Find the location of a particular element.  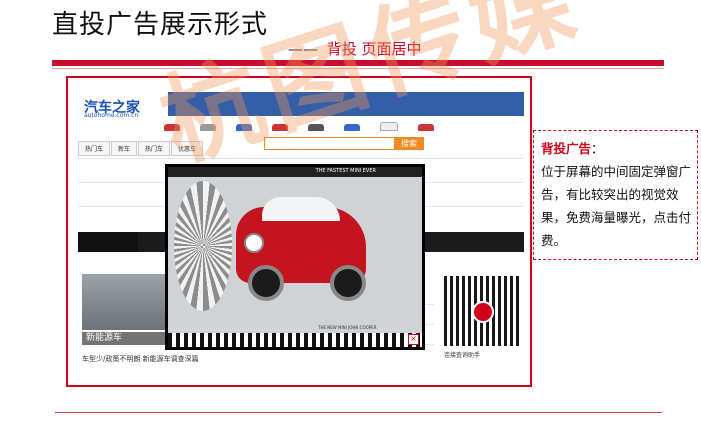

callout-body: 位于屏幕的中间固定弹窗广告，有比较突出的视觉效果，免费海量曝光，点击付费。 is located at coordinates (616, 206).